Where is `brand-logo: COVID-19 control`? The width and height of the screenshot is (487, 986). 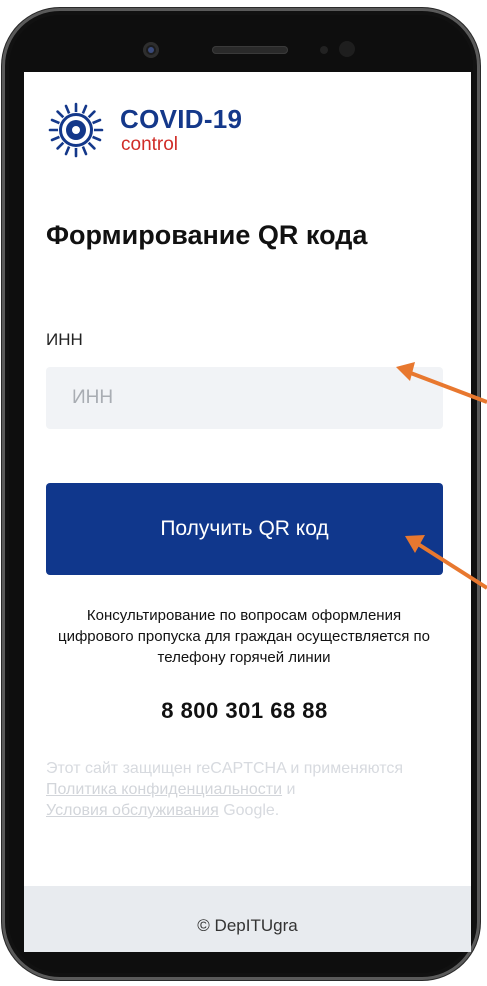 brand-logo: COVID-19 control is located at coordinates (148, 132).